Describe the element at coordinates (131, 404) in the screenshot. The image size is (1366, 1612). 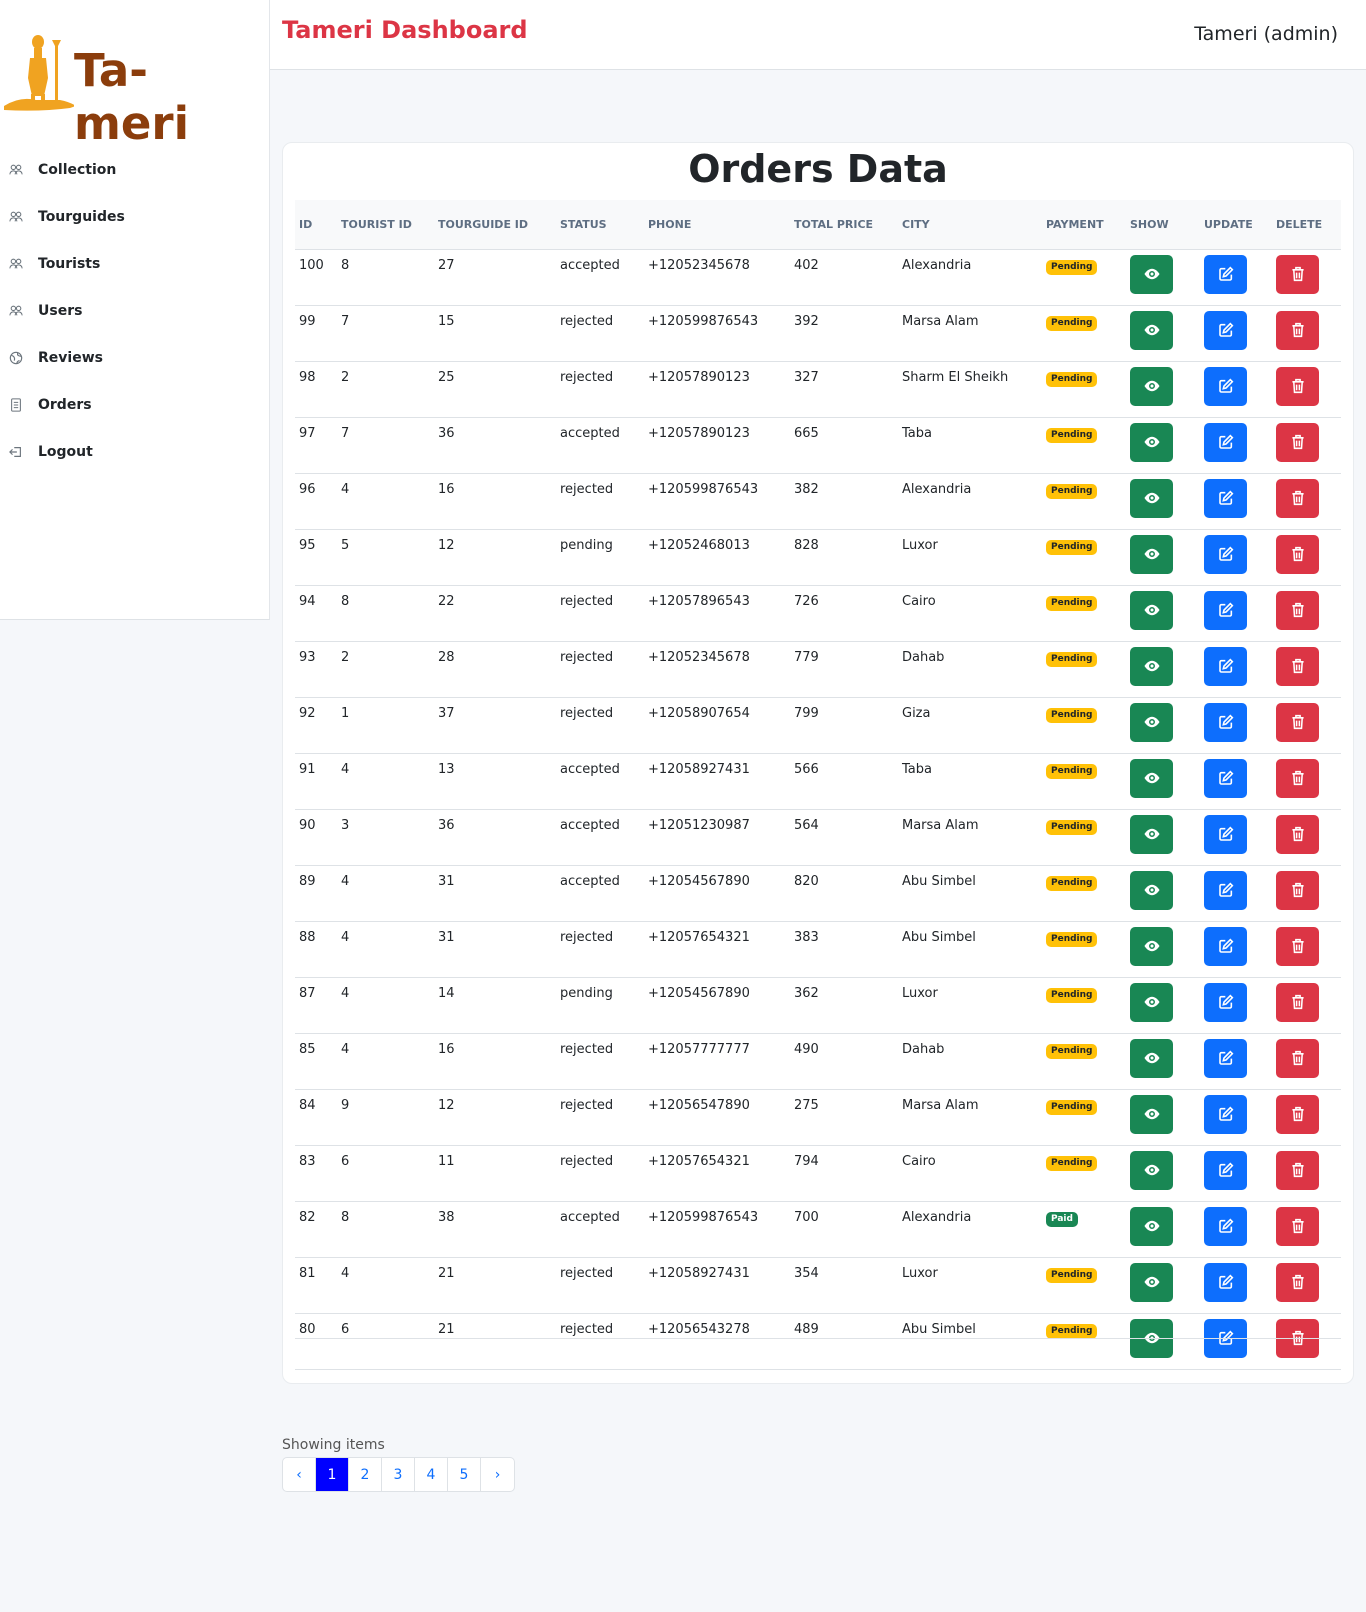
I see `sidebar-item-orders: Orders` at that location.